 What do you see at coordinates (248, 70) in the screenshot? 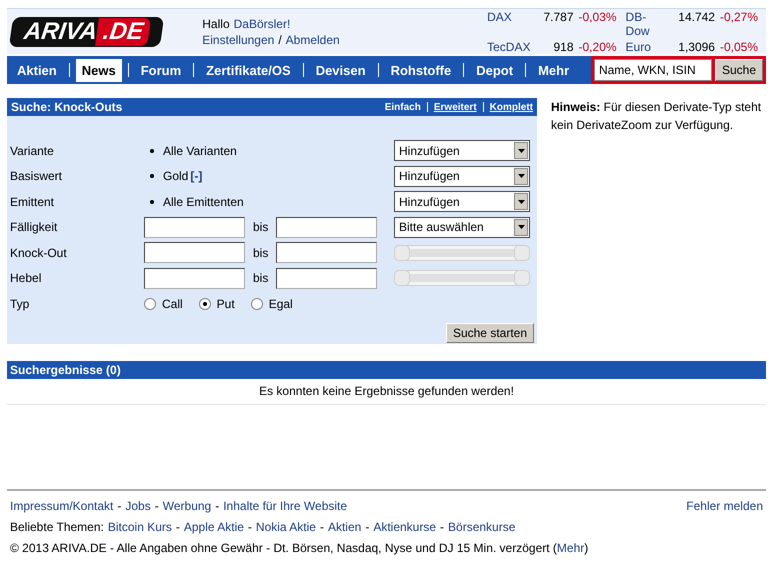
I see `nav-tab: Zertifikate/OS` at bounding box center [248, 70].